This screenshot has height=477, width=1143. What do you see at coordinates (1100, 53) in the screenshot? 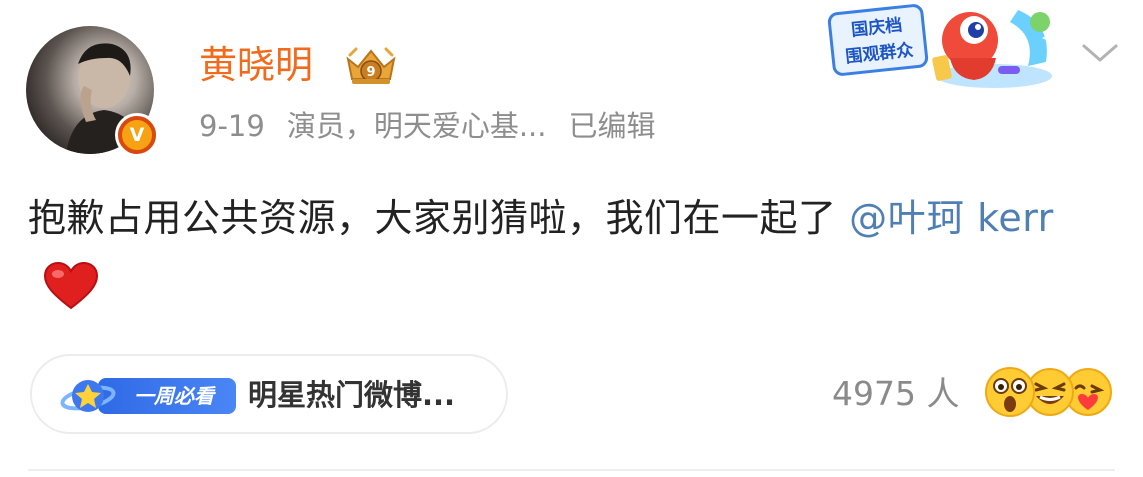
I see `chevron-down-icon` at bounding box center [1100, 53].